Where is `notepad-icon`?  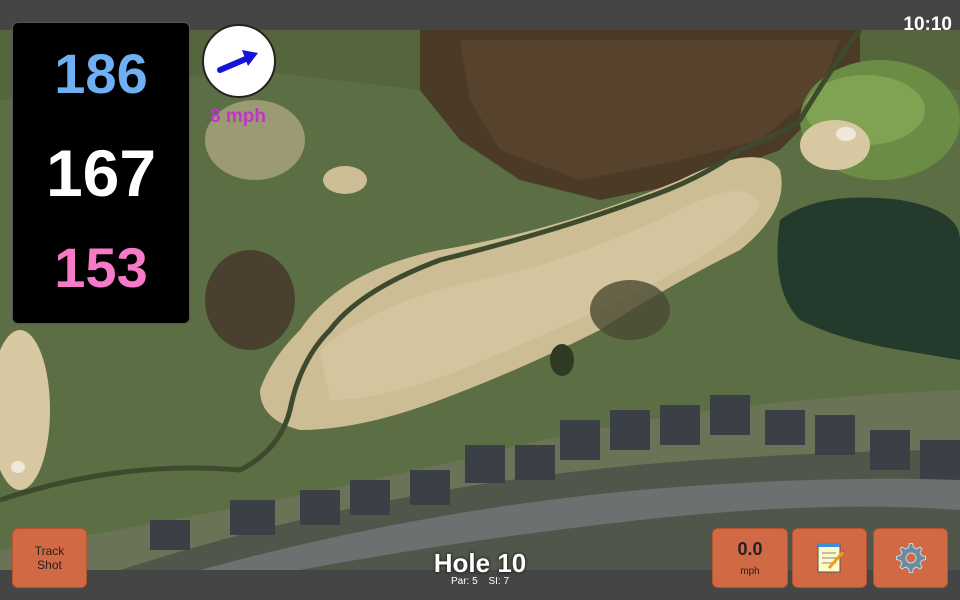 notepad-icon is located at coordinates (831, 558).